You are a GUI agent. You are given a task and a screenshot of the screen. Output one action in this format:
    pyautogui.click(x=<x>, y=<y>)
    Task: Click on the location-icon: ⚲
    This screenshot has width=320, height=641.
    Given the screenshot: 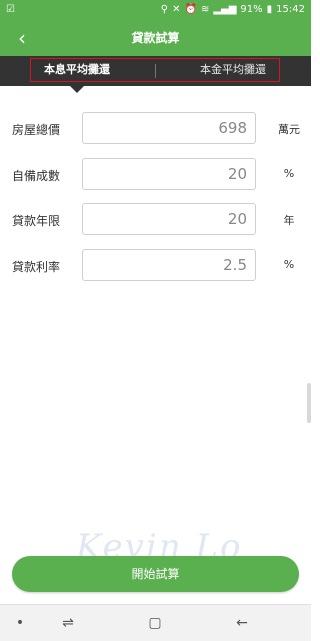 What is the action you would take?
    pyautogui.click(x=164, y=9)
    